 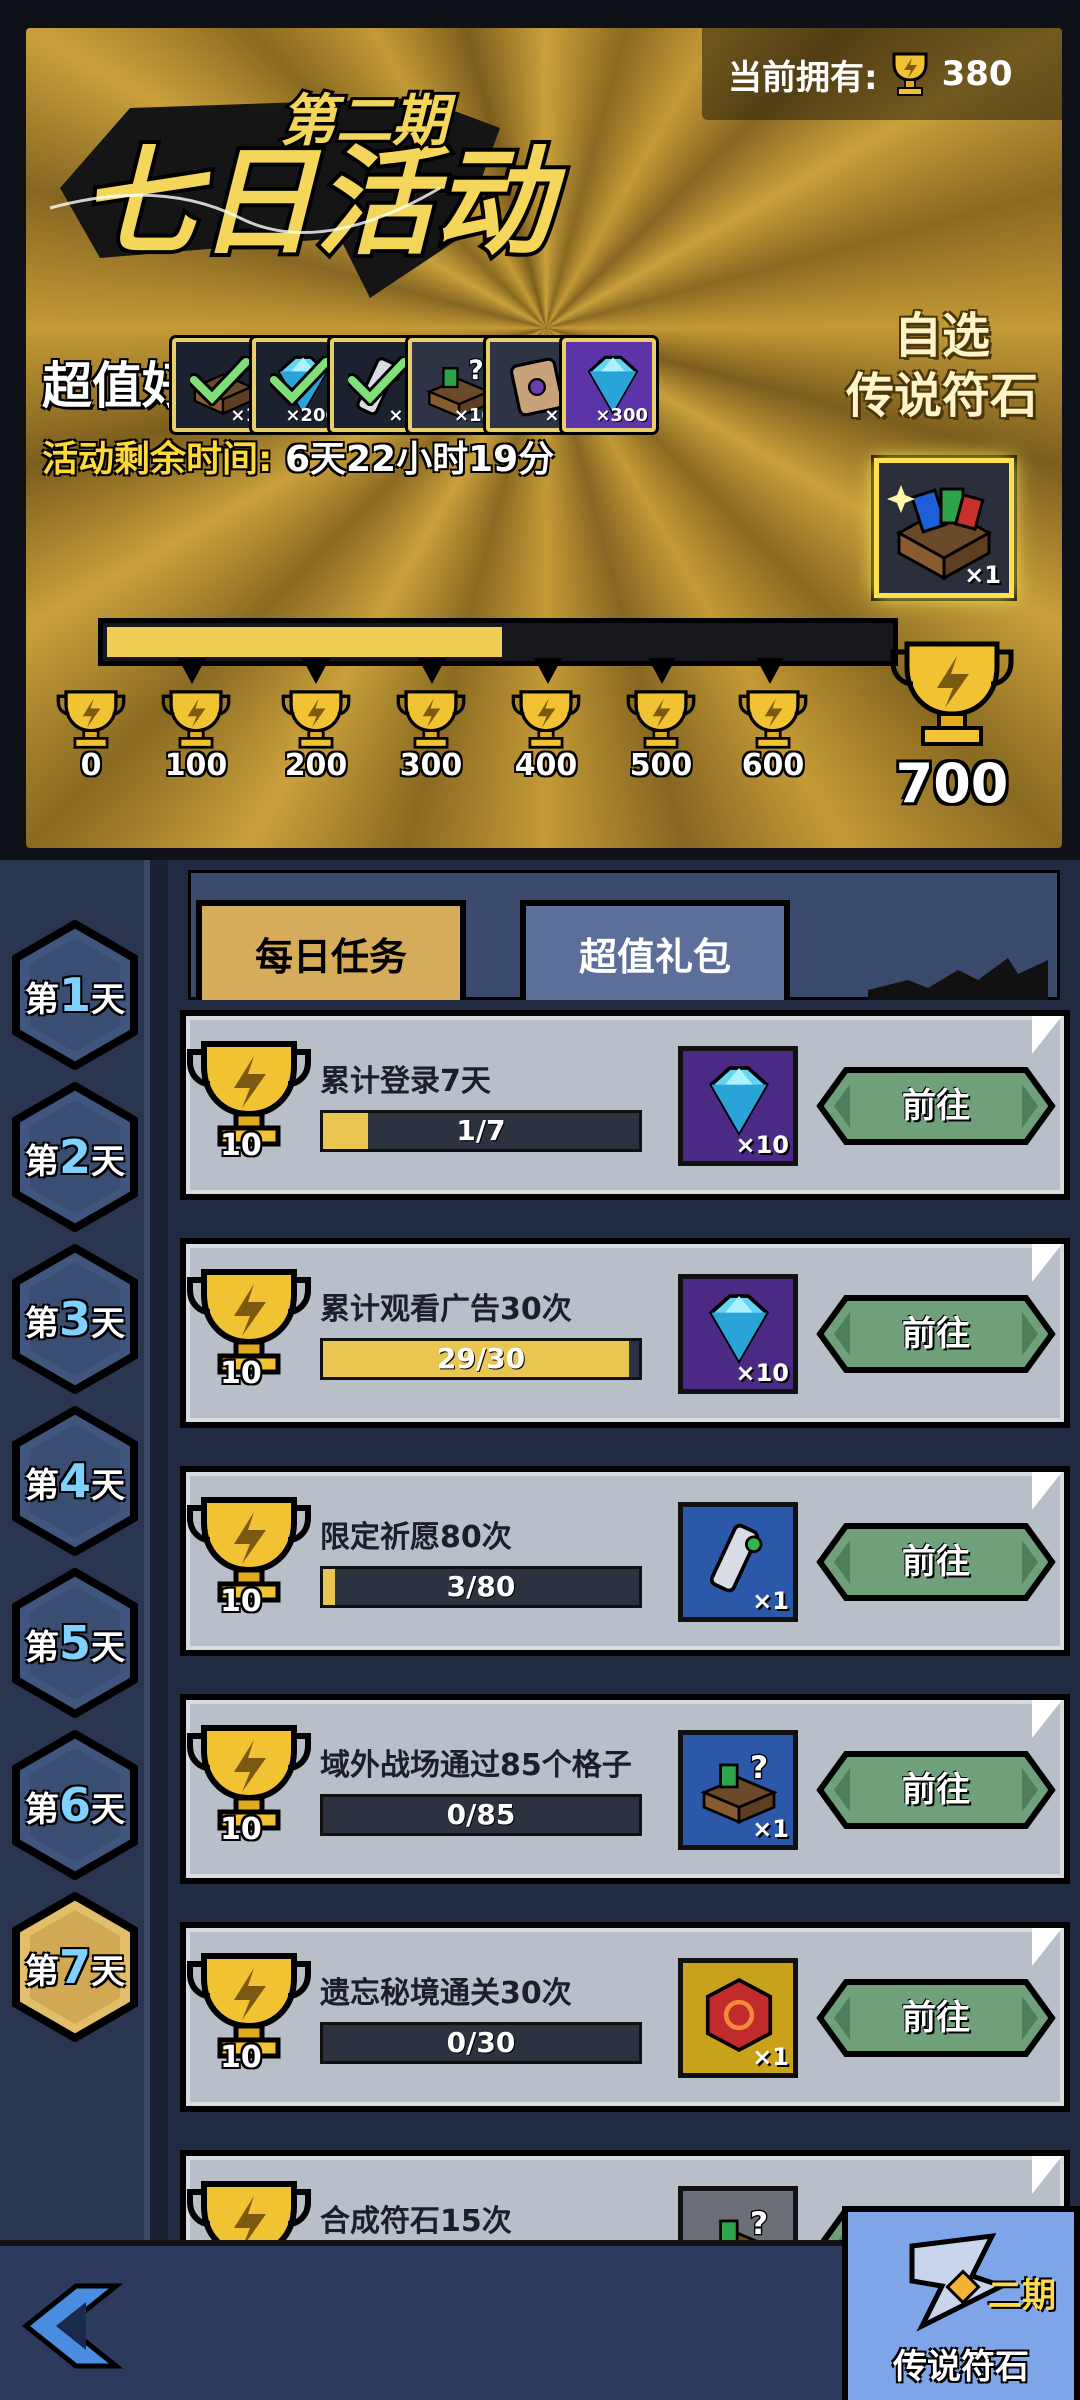 I want to click on sidebar-day-3: 第3天, so click(x=75, y=1319).